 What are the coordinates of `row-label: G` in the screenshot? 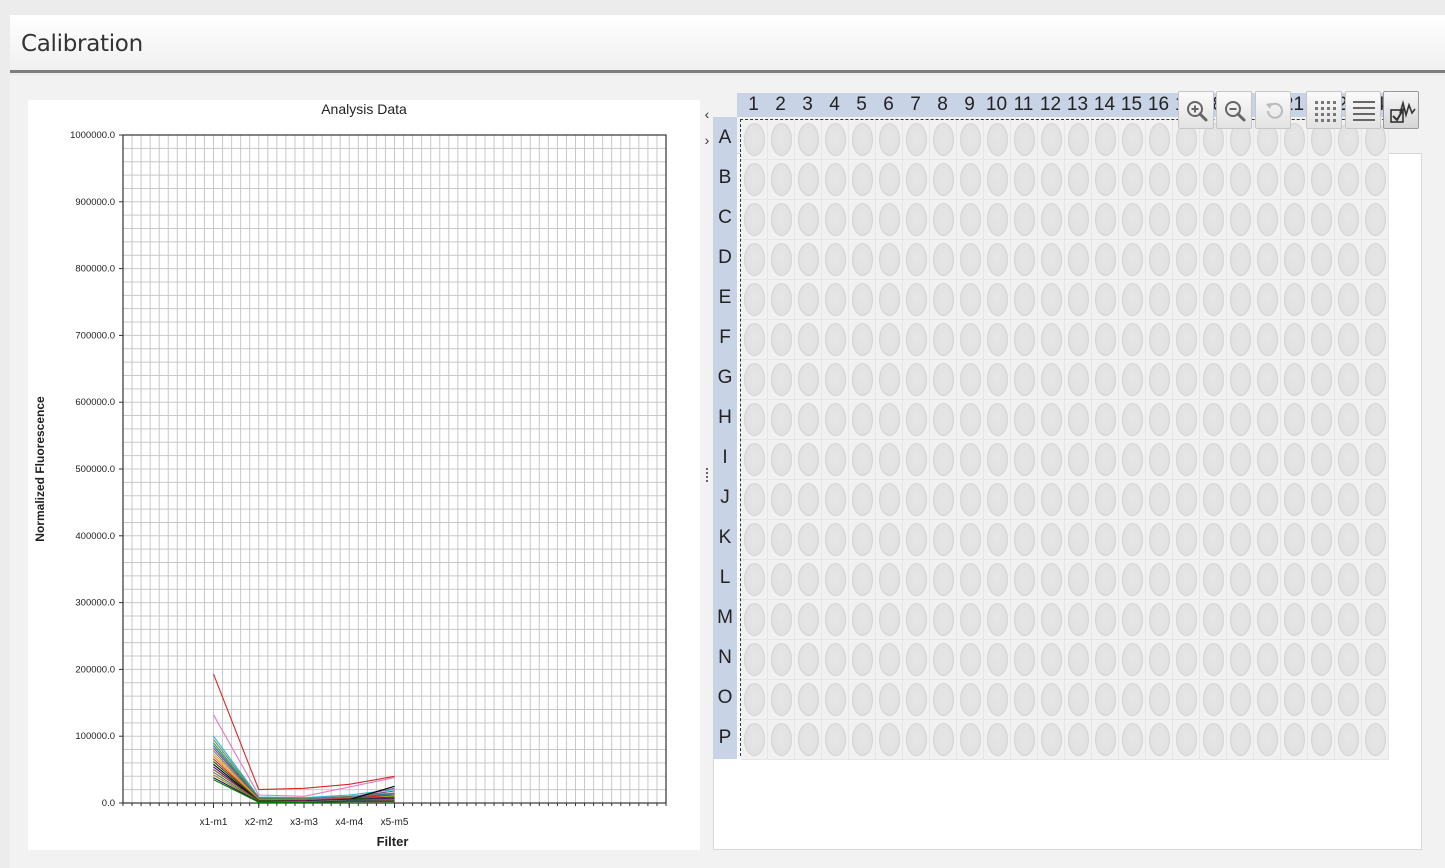 It's located at (725, 378).